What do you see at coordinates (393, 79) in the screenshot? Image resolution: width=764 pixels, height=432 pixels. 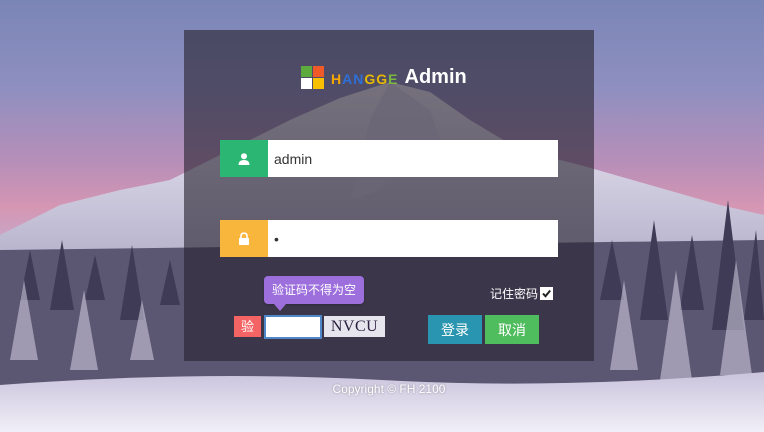 I see `brand-letter: E` at bounding box center [393, 79].